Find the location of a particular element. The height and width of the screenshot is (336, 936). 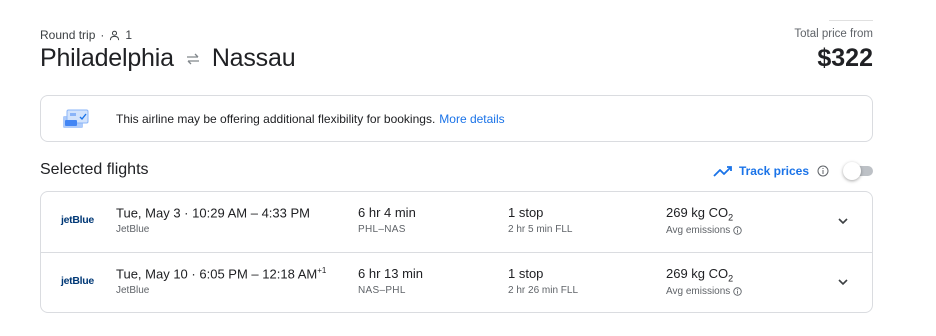

trip-meta: Round trip · 1 is located at coordinates (86, 35).